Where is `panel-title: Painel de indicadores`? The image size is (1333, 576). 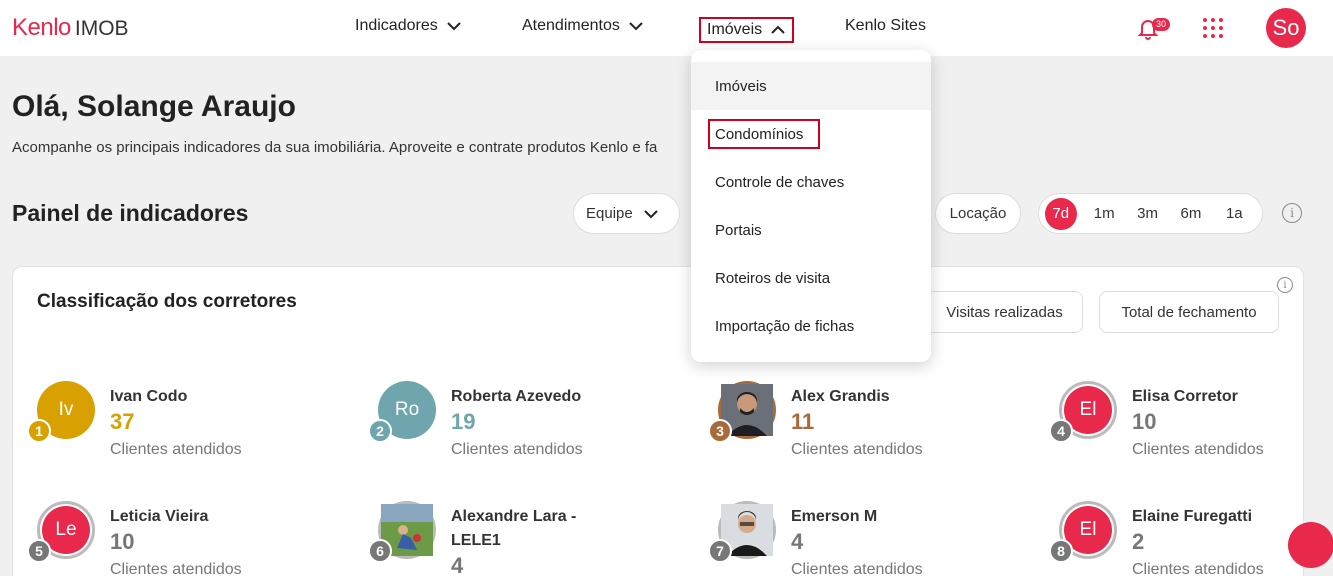
panel-title: Painel de indicadores is located at coordinates (130, 213).